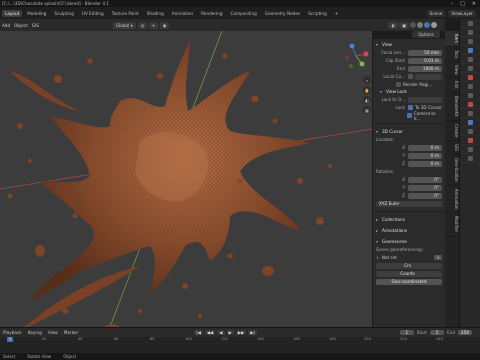 This screenshot has height=360, width=480. What do you see at coordinates (409, 91) in the screenshot?
I see `view-lock-header: ▾ View Lock` at bounding box center [409, 91].